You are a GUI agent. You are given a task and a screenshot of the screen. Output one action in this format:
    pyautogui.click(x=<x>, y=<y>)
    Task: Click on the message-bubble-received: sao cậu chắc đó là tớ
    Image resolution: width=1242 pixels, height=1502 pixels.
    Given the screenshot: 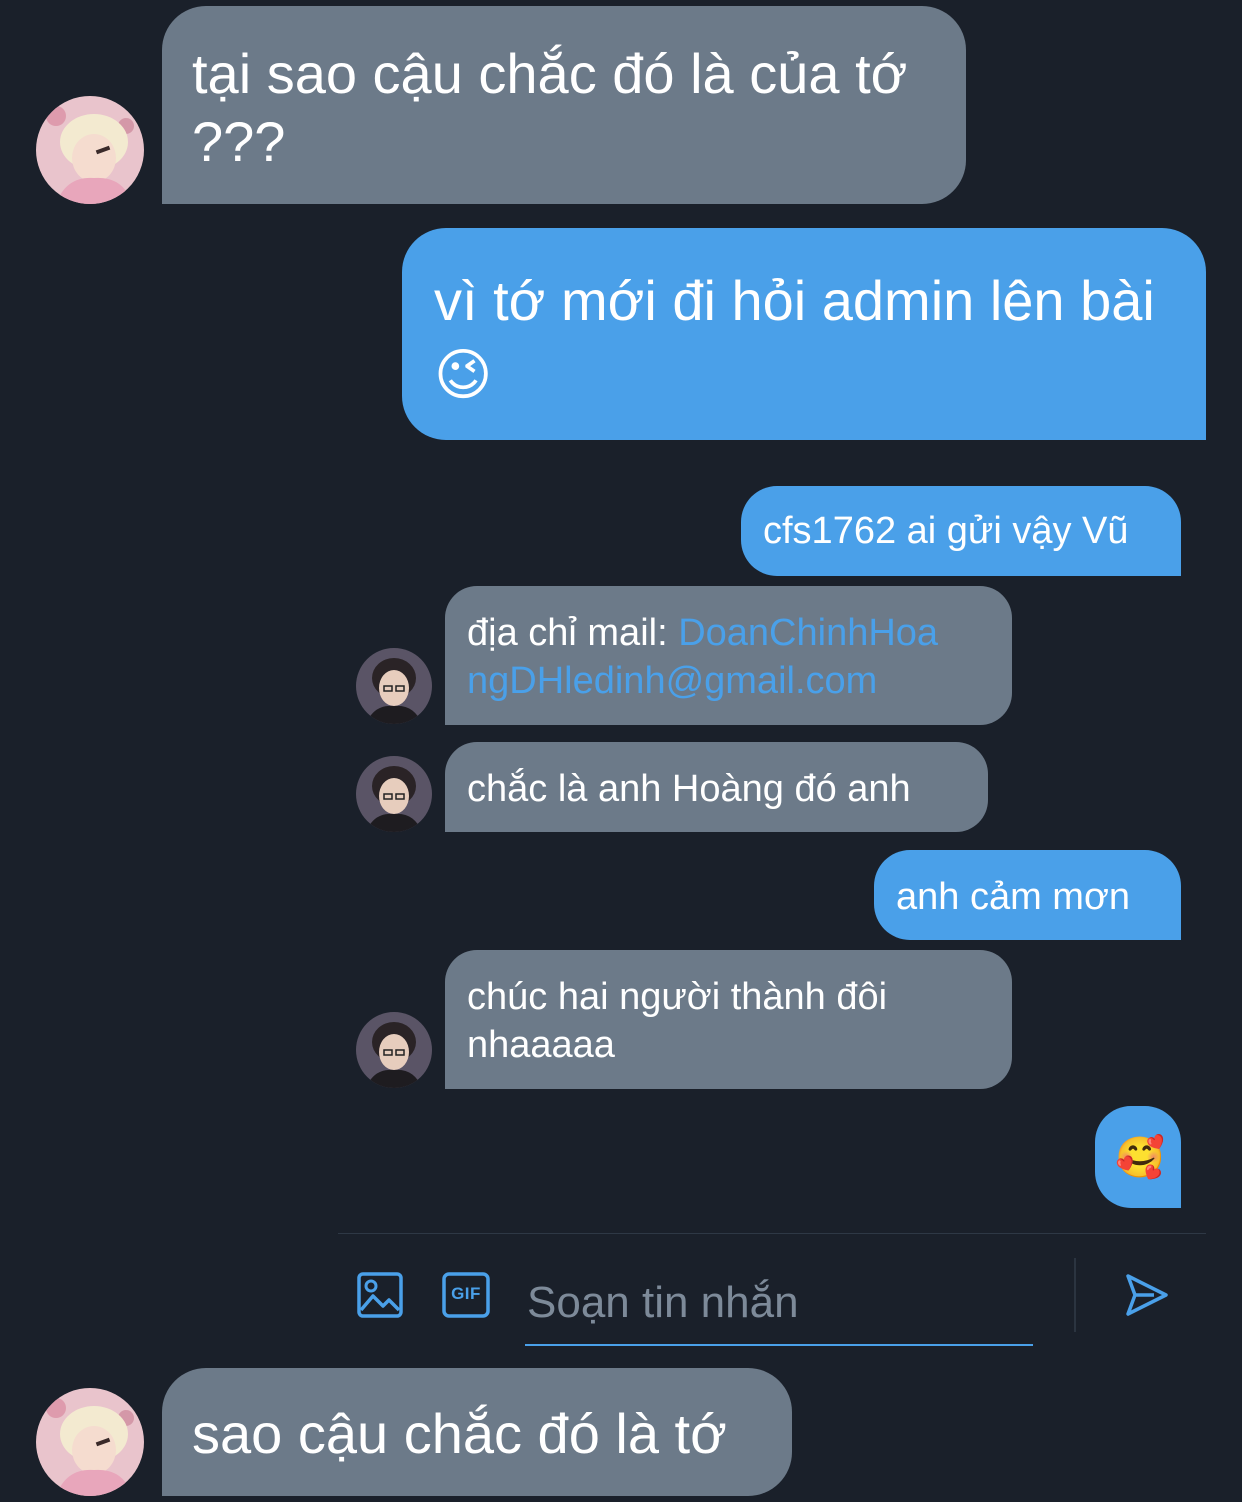 What is the action you would take?
    pyautogui.click(x=477, y=1432)
    